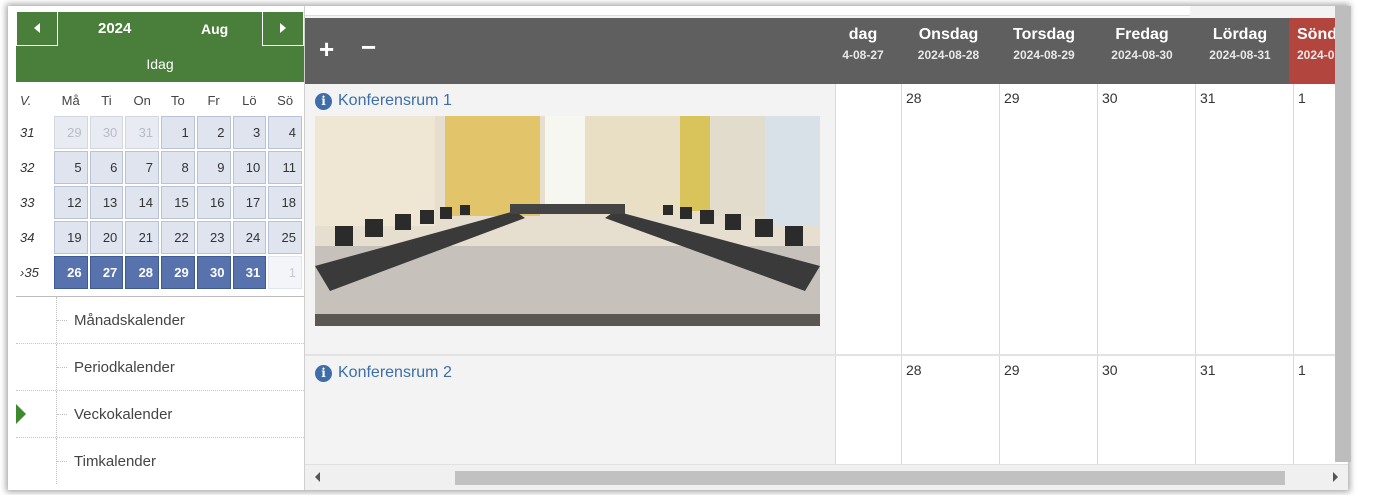  I want to click on menu-item-label: Månadskalender, so click(129, 320).